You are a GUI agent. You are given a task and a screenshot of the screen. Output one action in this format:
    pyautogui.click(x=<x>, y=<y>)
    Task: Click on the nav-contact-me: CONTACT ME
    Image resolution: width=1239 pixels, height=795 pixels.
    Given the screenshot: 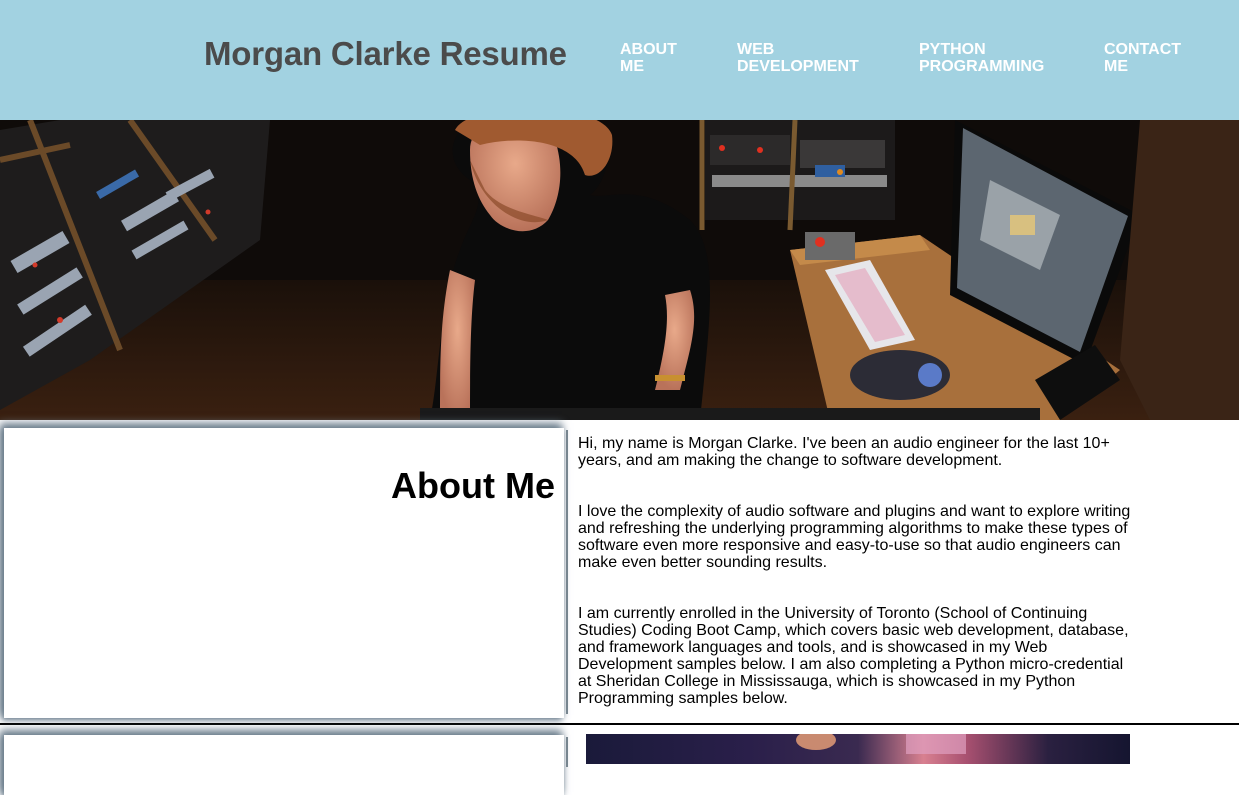 What is the action you would take?
    pyautogui.click(x=1149, y=58)
    